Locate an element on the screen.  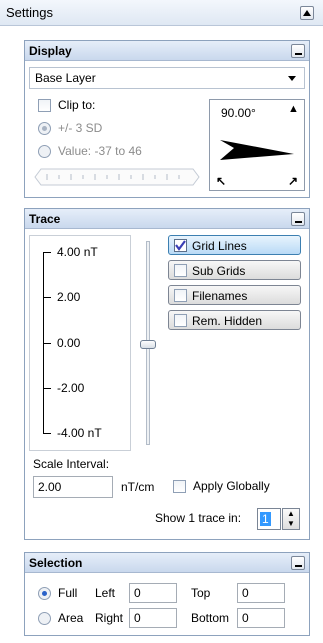
rotate-up-icon: ▲ is located at coordinates (293, 109).